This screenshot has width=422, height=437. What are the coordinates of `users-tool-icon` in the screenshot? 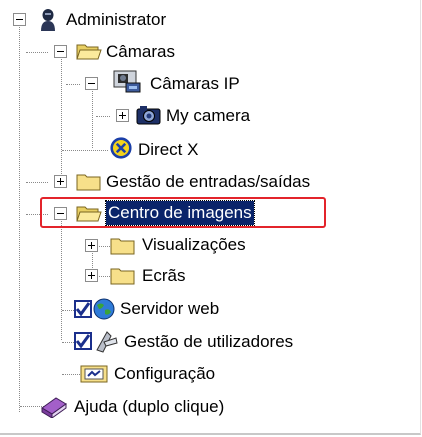 It's located at (107, 342).